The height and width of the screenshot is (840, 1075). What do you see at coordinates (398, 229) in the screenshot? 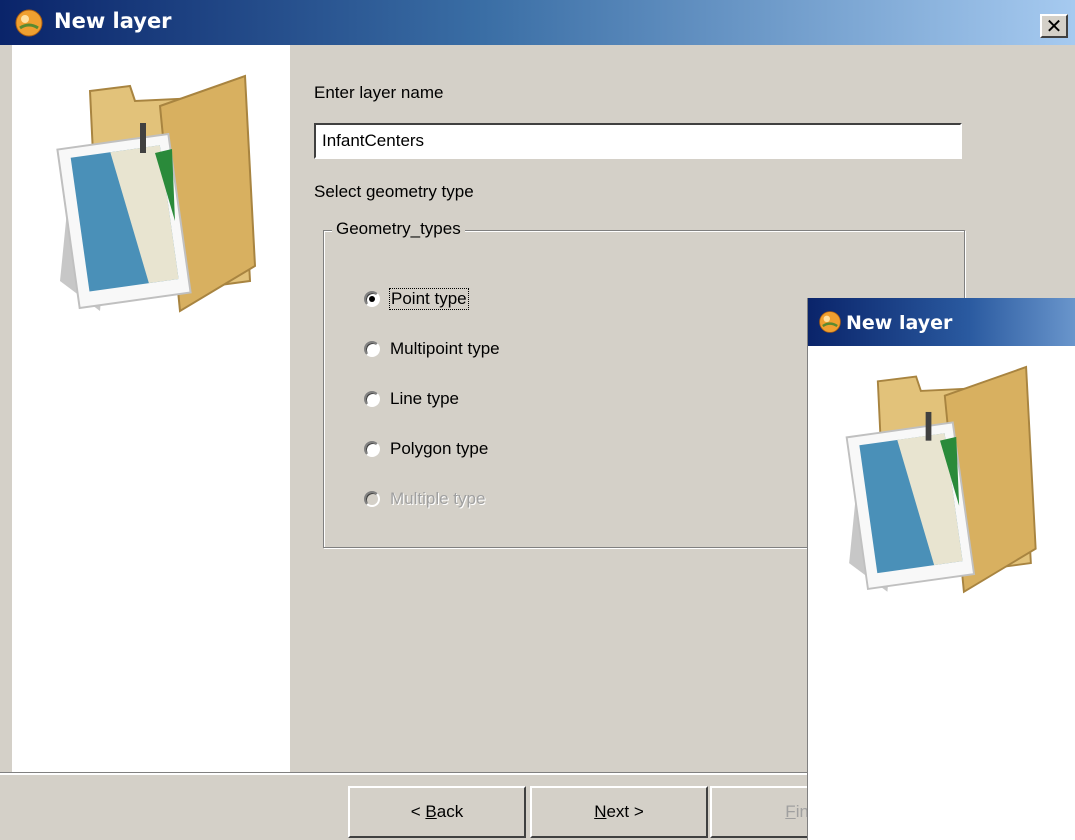
I see `group-title: Geometry_types` at bounding box center [398, 229].